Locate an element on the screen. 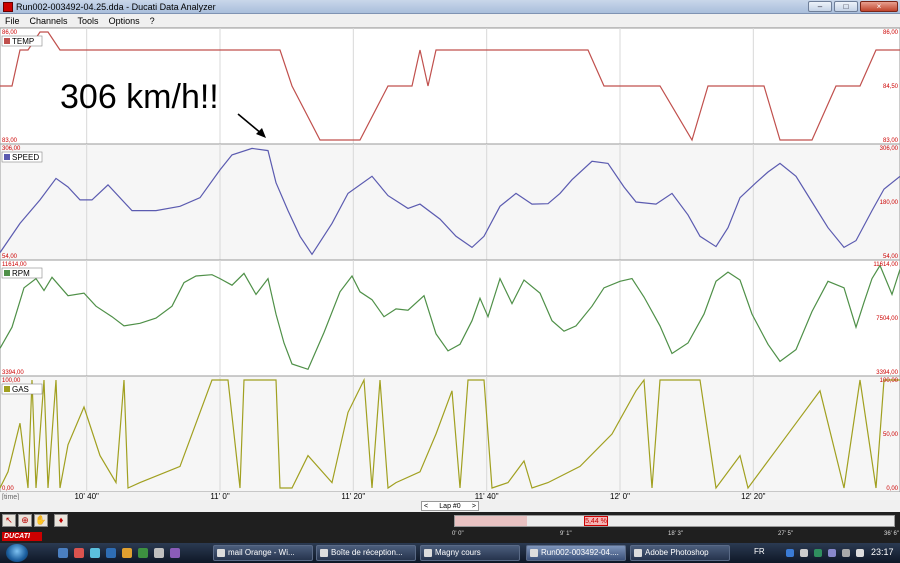  time-tick-label: 10' 40" is located at coordinates (86, 496).